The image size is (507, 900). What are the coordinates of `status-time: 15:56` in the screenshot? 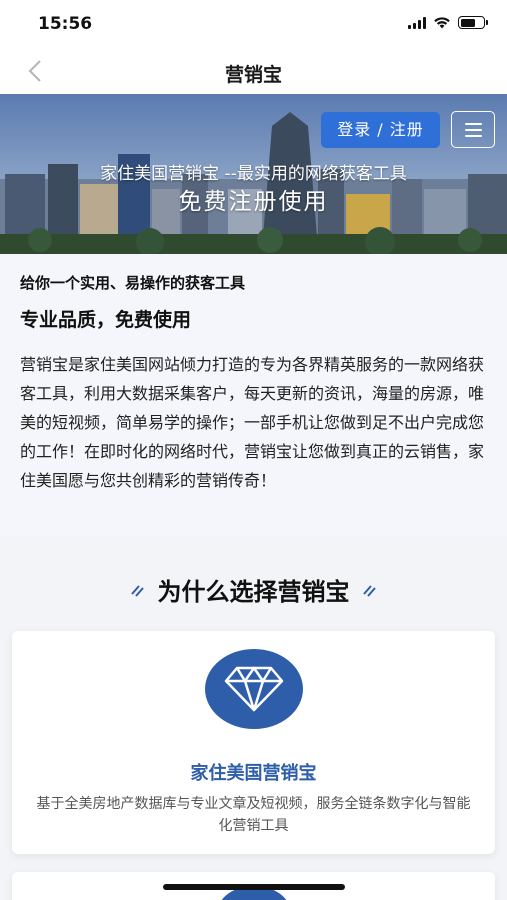 It's located at (65, 24).